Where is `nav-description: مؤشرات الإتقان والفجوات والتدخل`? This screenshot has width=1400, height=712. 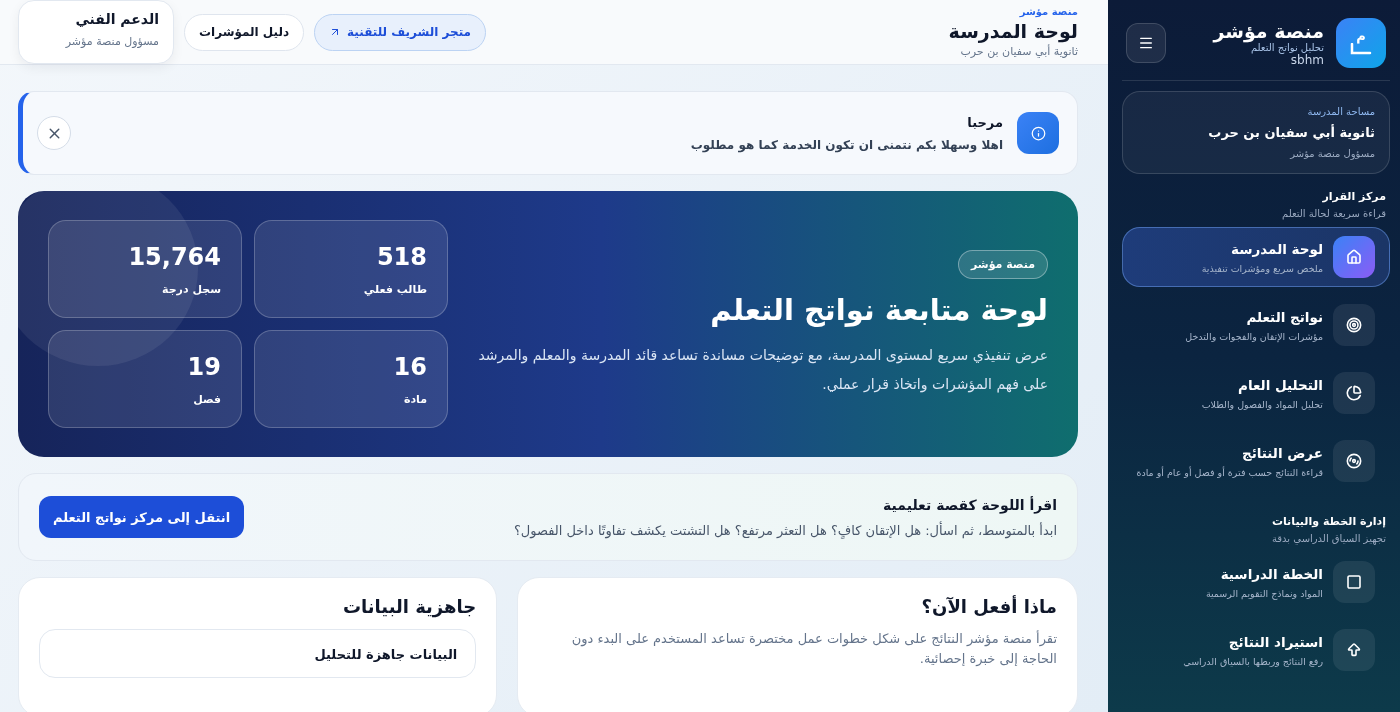 nav-description: مؤشرات الإتقان والفجوات والتدخل is located at coordinates (1254, 336).